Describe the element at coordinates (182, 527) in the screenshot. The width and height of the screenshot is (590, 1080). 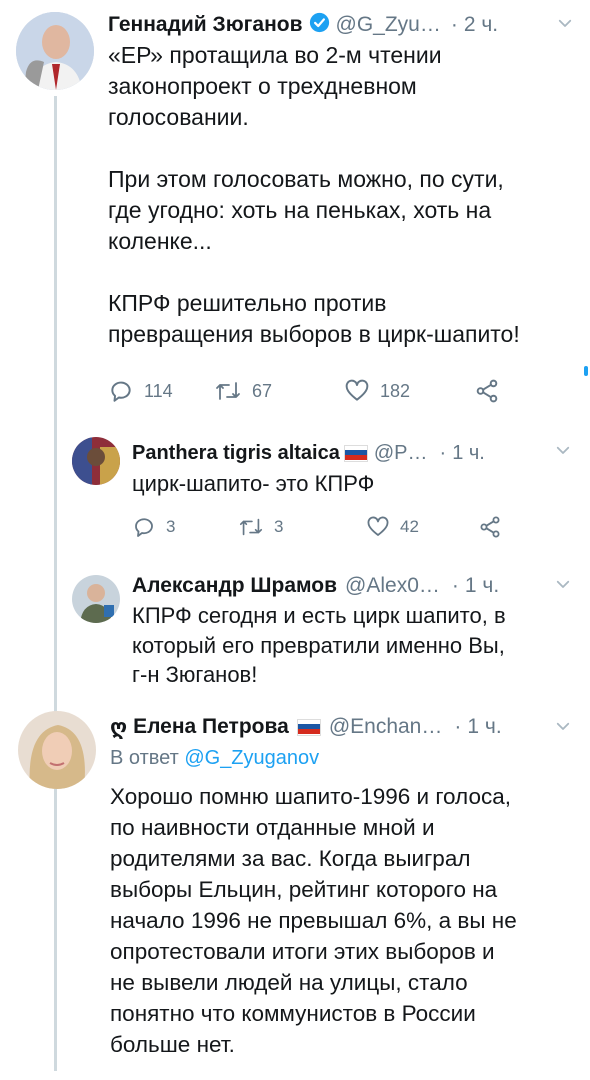
I see `reply-button: 3` at that location.